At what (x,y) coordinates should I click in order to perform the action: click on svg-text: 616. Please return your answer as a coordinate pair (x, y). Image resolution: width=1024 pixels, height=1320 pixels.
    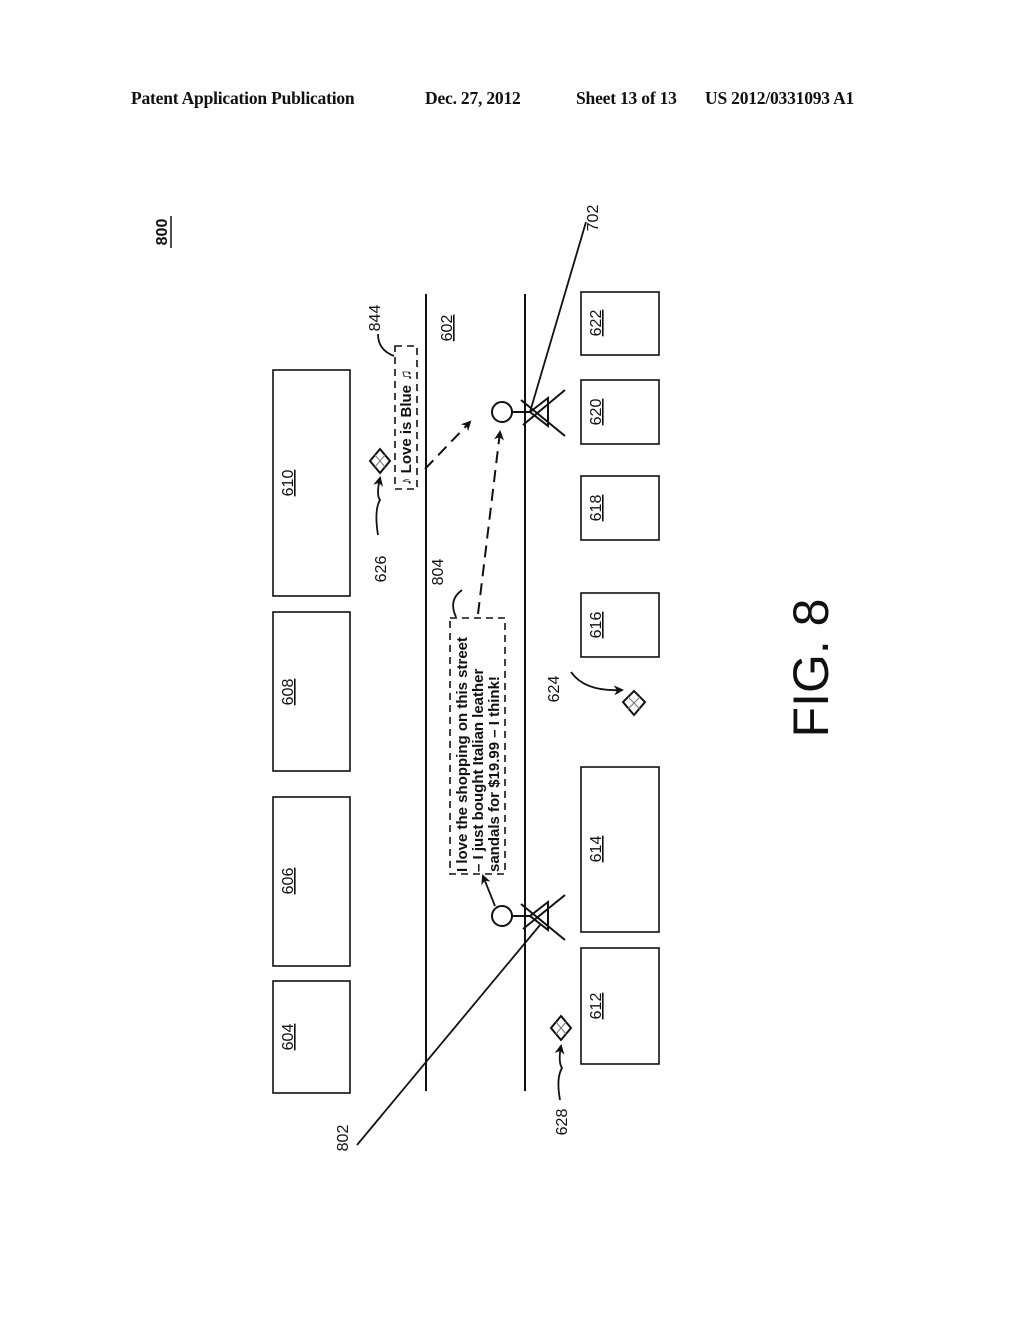
    Looking at the image, I should click on (596, 625).